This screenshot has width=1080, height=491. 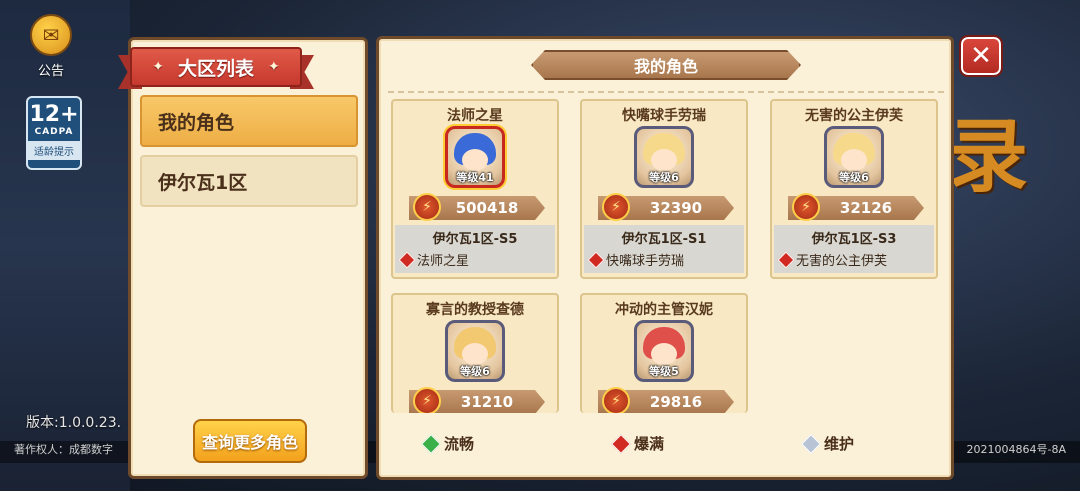 What do you see at coordinates (475, 310) in the screenshot?
I see `role-card-name: 寡言的教授查德` at bounding box center [475, 310].